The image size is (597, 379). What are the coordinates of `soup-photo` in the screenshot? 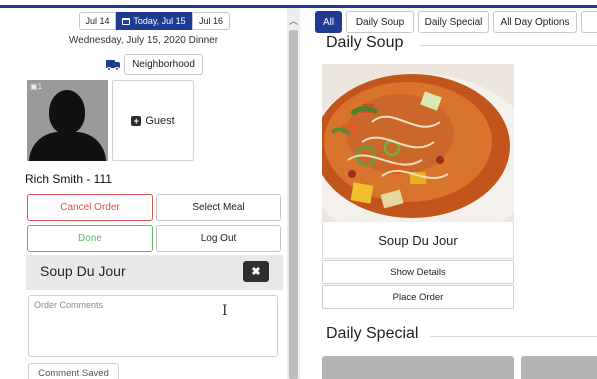 It's located at (418, 143).